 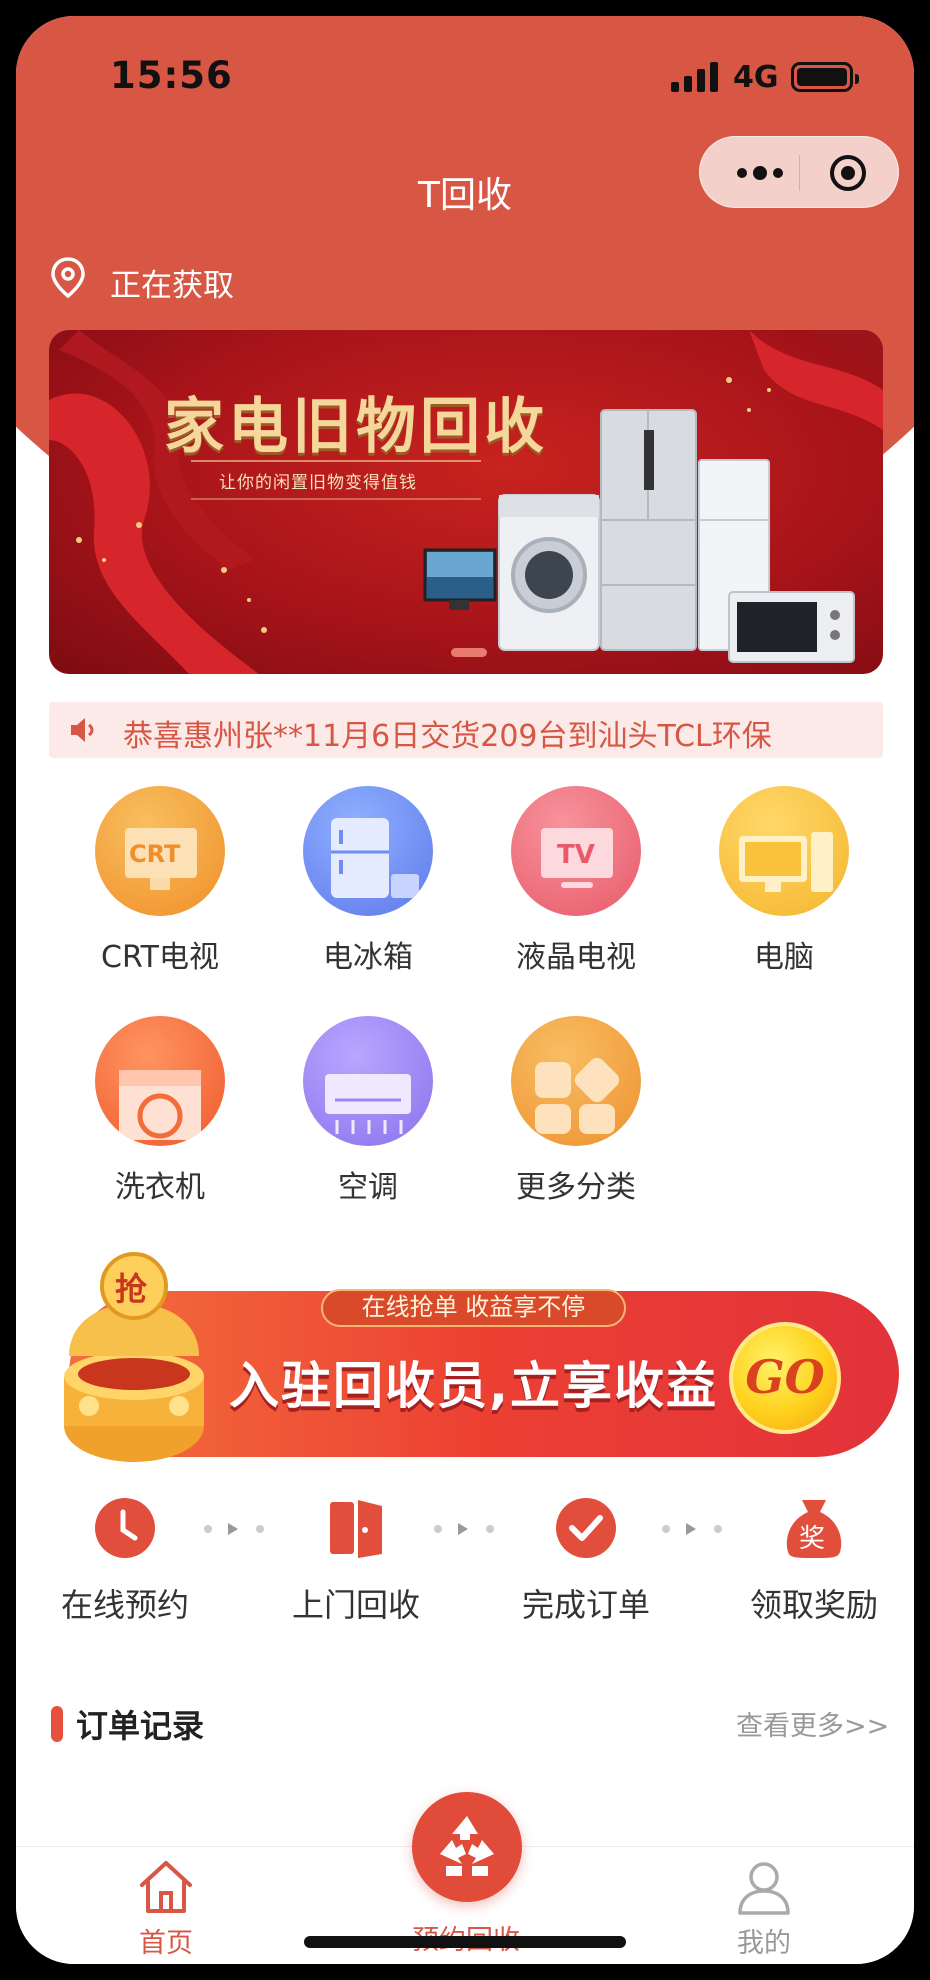 What do you see at coordinates (356, 1561) in the screenshot?
I see `step-door-pickup: 上门回收` at bounding box center [356, 1561].